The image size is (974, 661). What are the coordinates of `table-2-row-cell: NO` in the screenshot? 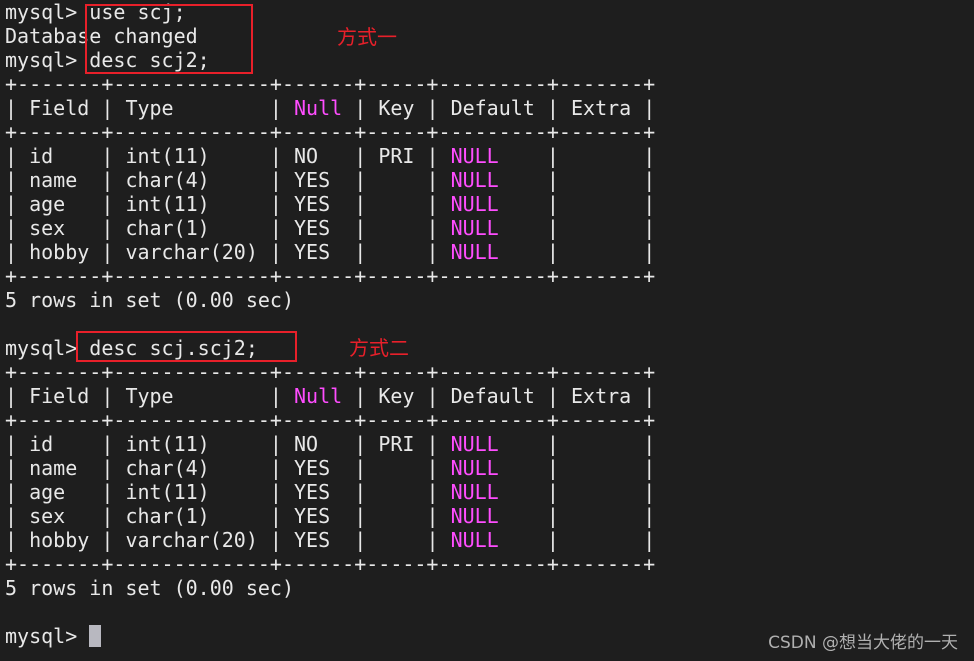 It's located at (318, 444).